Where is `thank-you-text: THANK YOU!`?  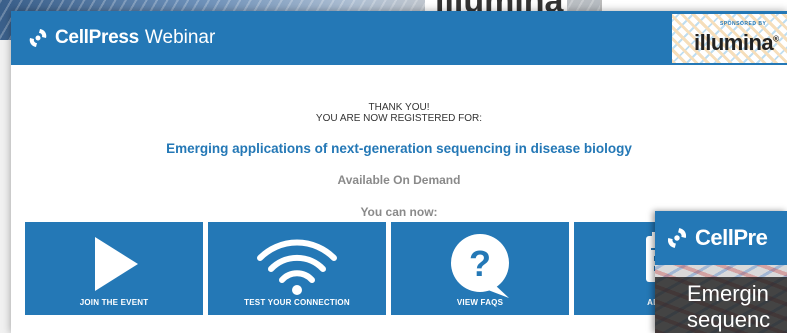
thank-you-text: THANK YOU! is located at coordinates (399, 107).